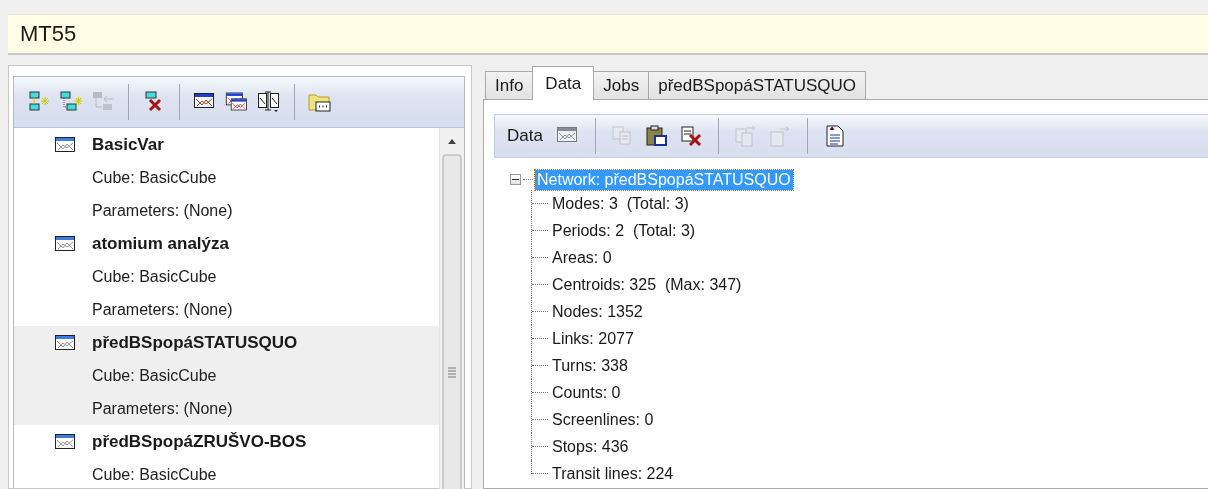 The width and height of the screenshot is (1208, 489). I want to click on tree-item: Transit lines: 224, so click(613, 473).